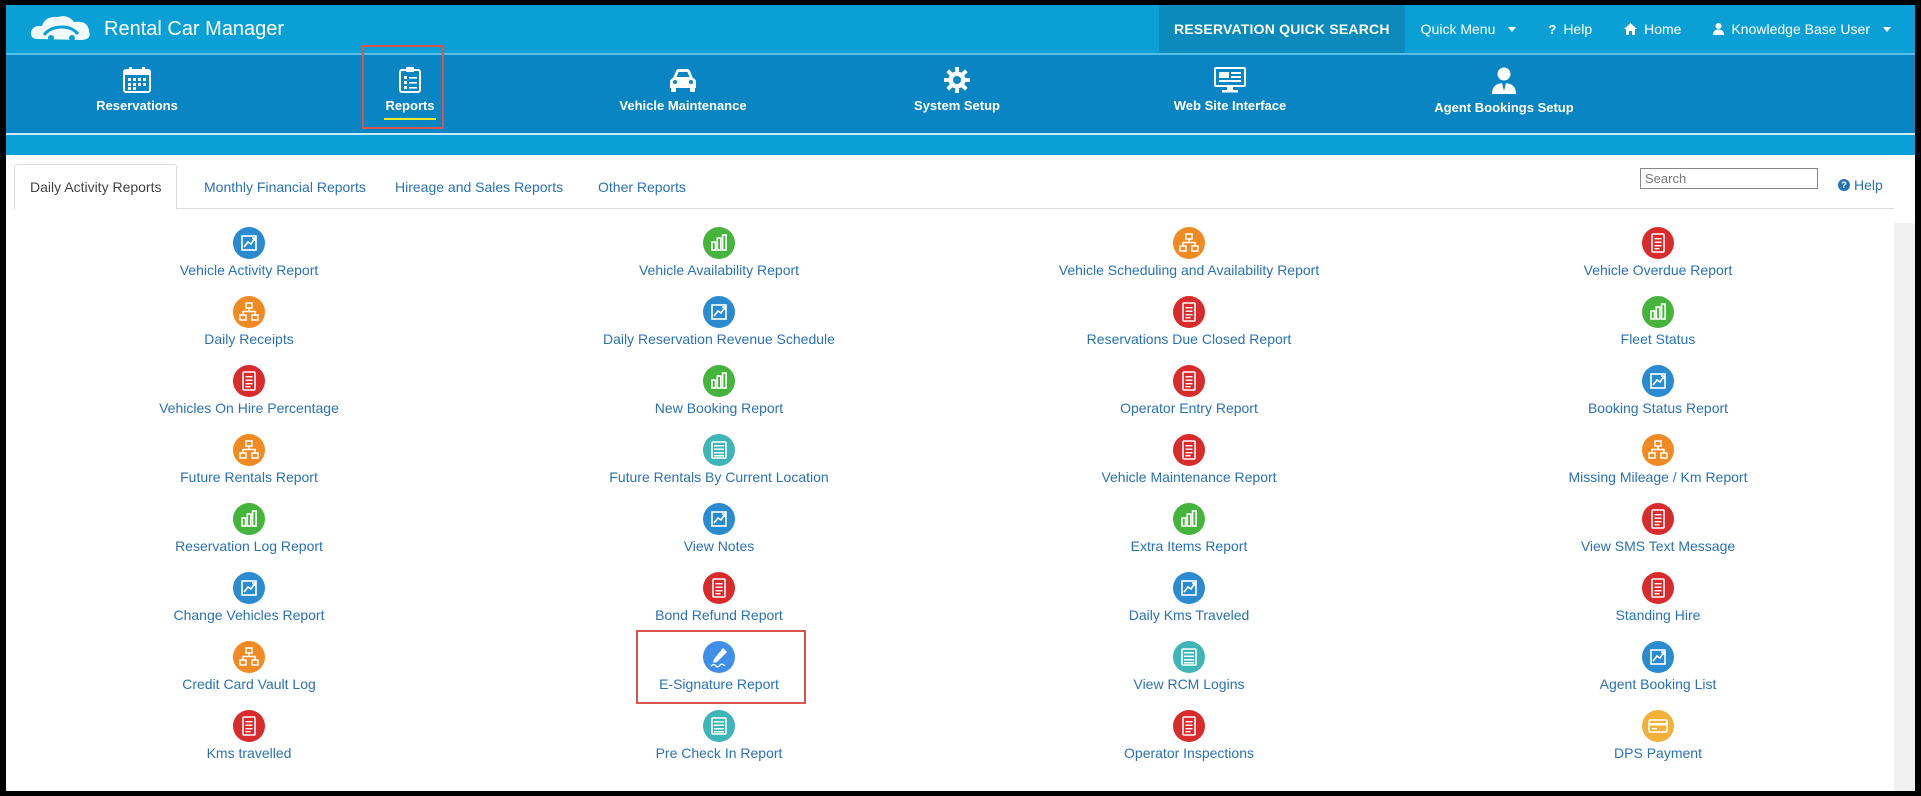 The width and height of the screenshot is (1921, 796). I want to click on report-label: Daily Reservation Revenue Schedule, so click(719, 339).